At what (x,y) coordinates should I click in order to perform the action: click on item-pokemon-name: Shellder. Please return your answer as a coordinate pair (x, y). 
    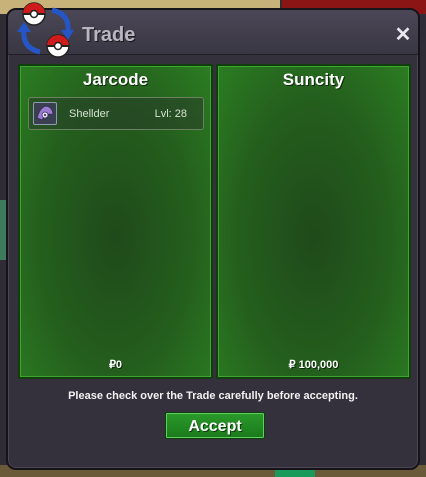
    Looking at the image, I should click on (89, 114).